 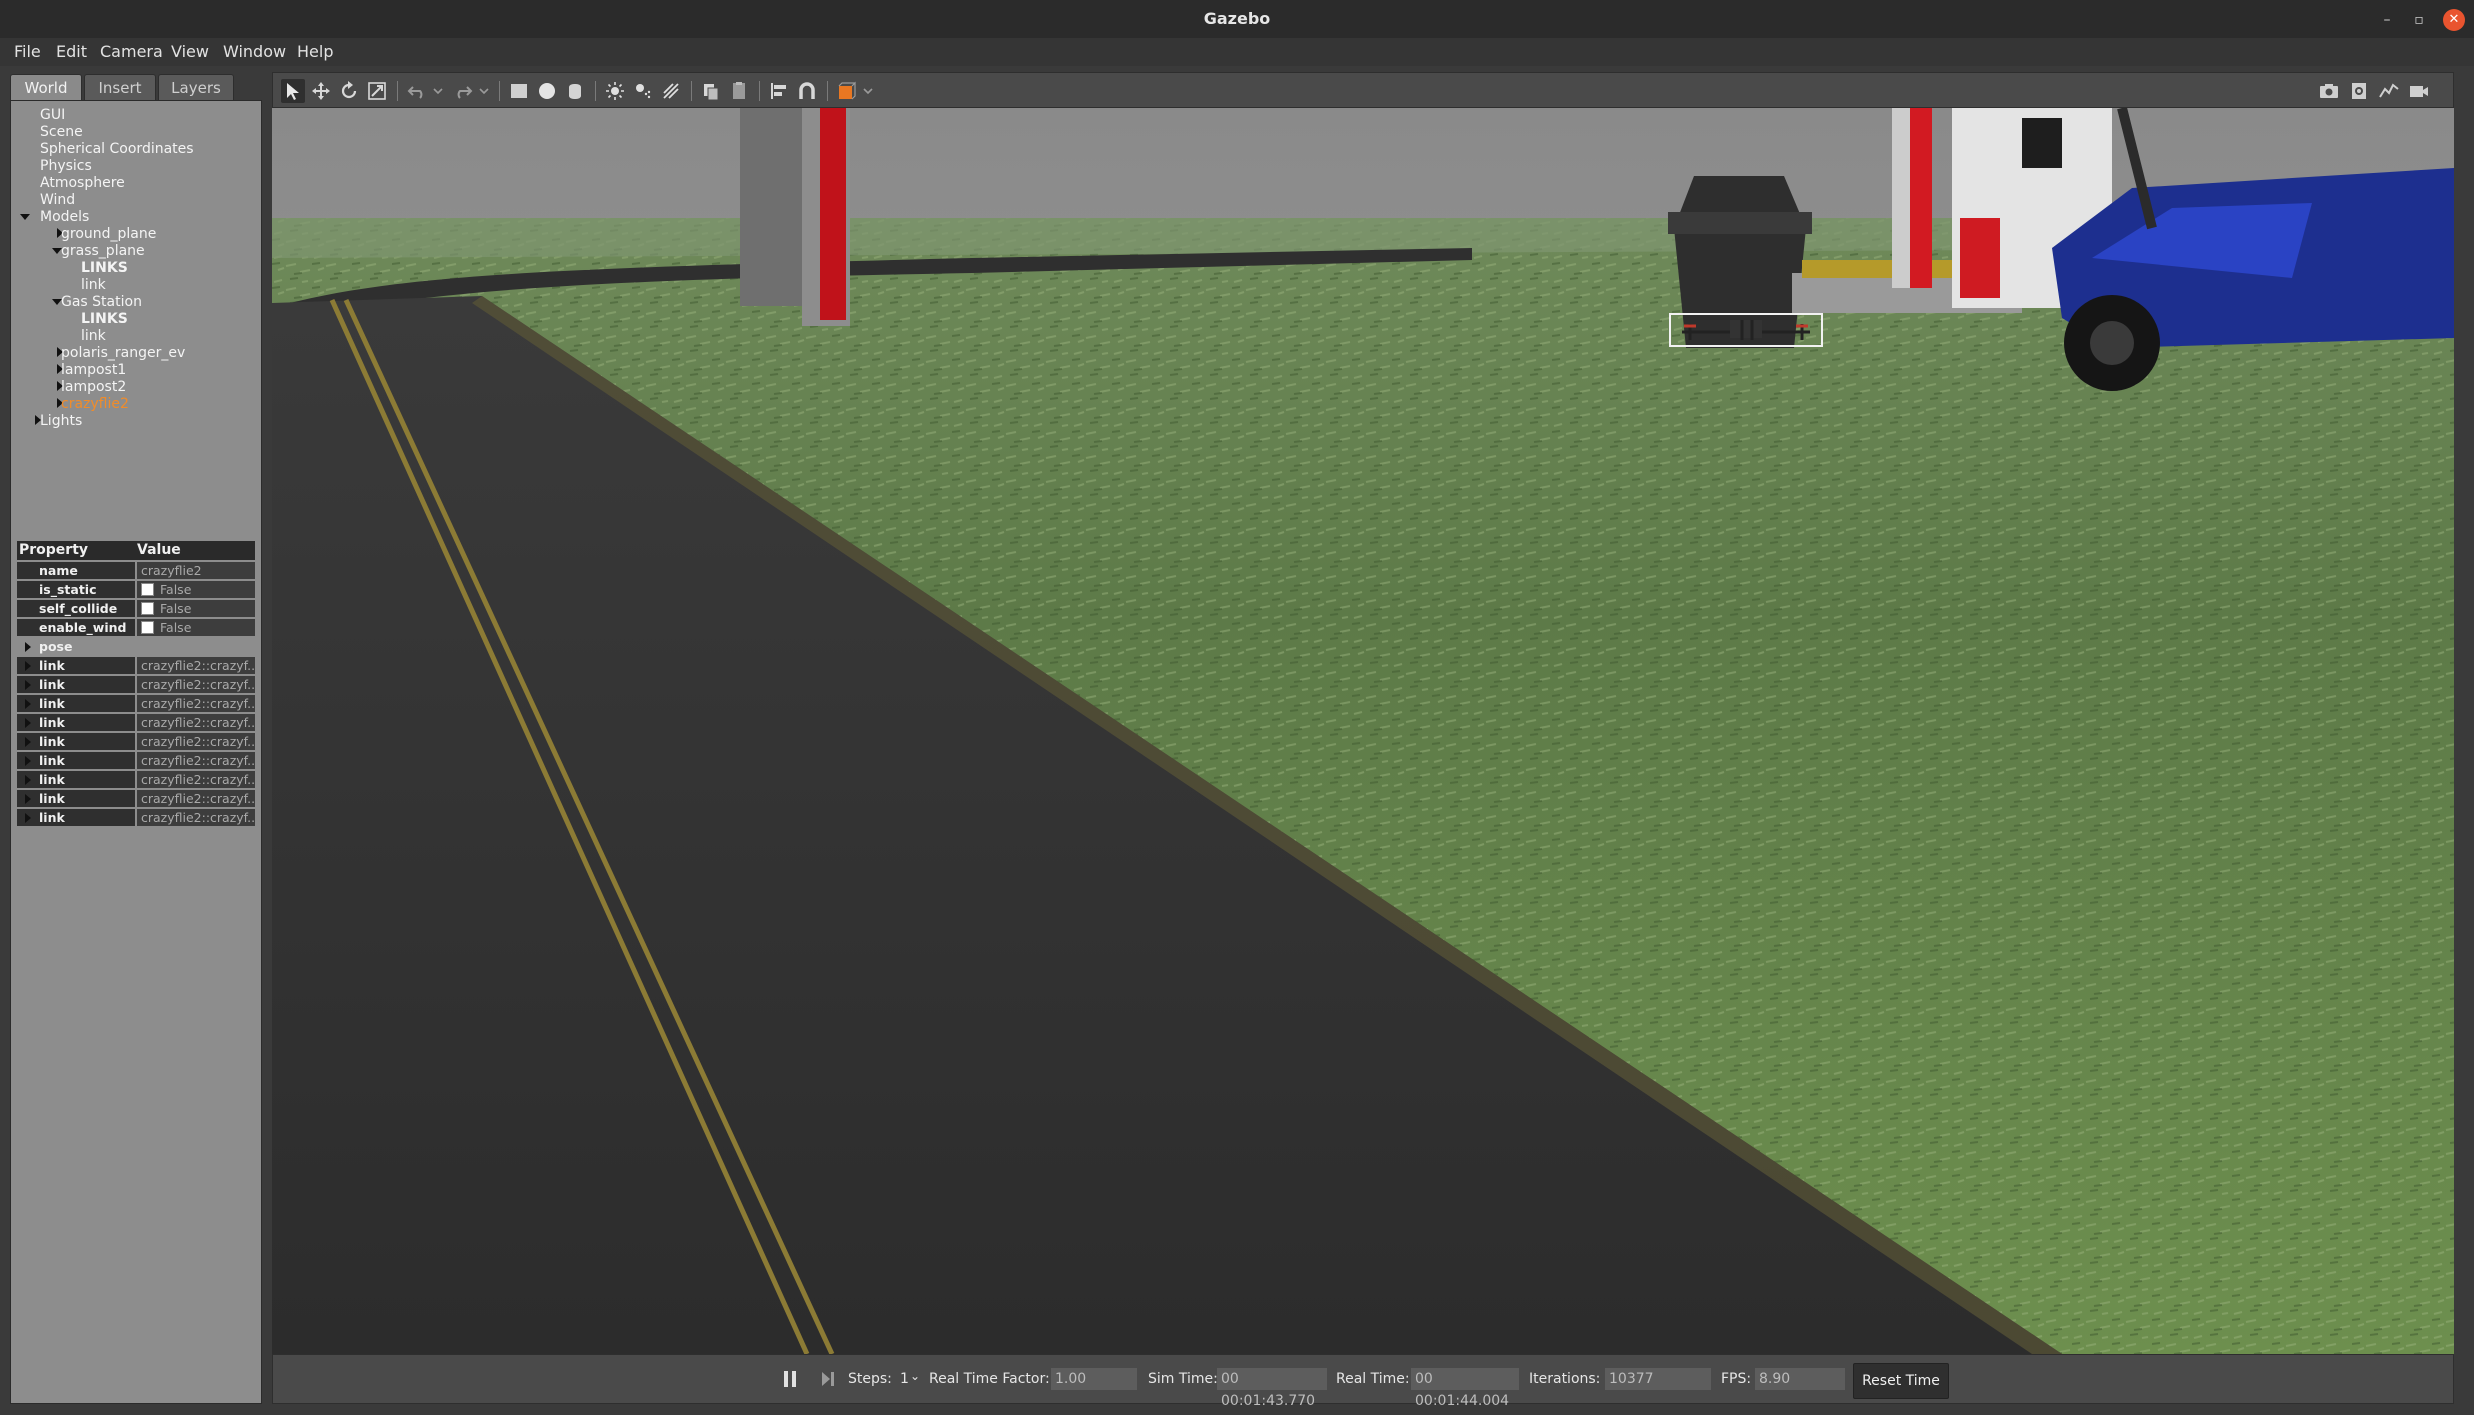 I want to click on tree-item-lights: Lights, so click(x=61, y=421).